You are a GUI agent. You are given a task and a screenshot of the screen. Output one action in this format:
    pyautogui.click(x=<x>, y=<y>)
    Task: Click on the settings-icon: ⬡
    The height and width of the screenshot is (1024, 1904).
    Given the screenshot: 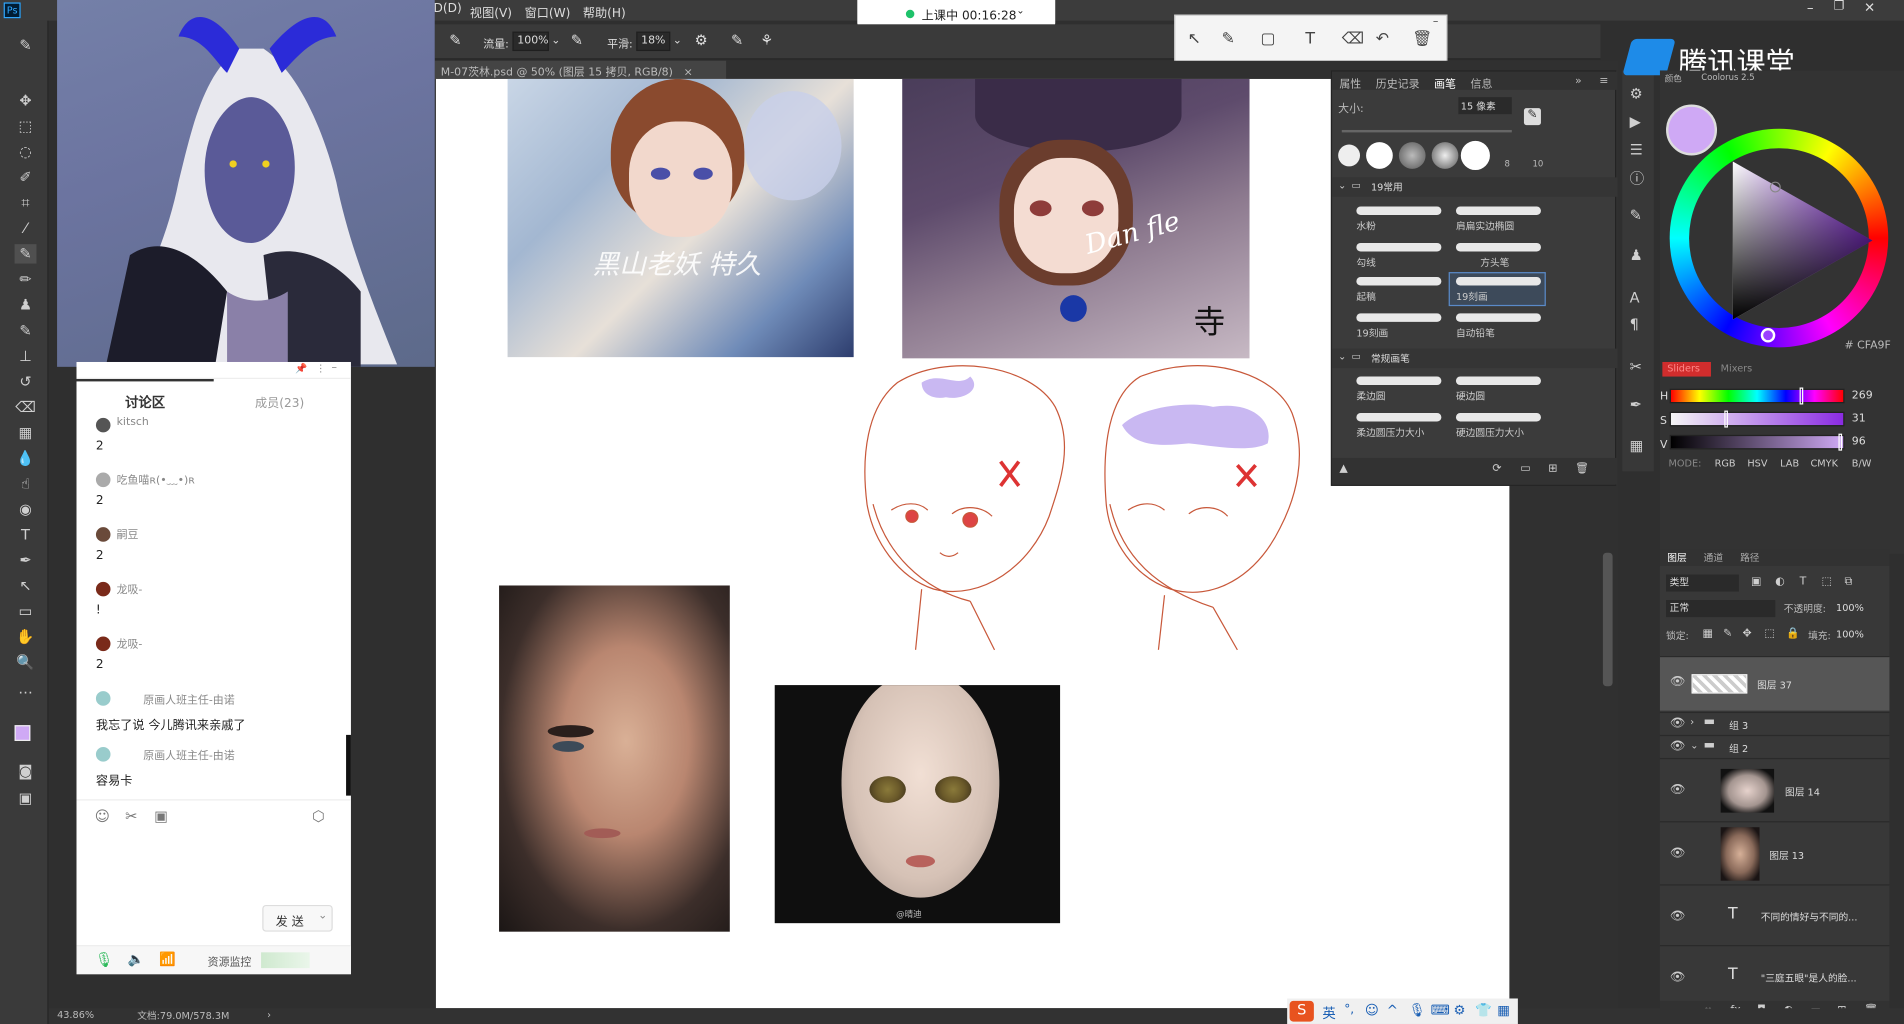 What is the action you would take?
    pyautogui.click(x=318, y=816)
    